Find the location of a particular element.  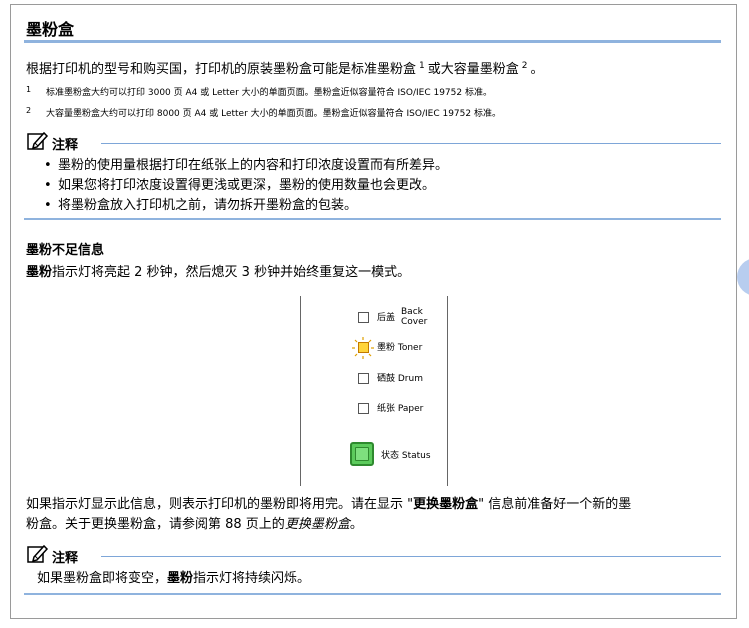

section-title: 墨粉盒 is located at coordinates (50, 29).